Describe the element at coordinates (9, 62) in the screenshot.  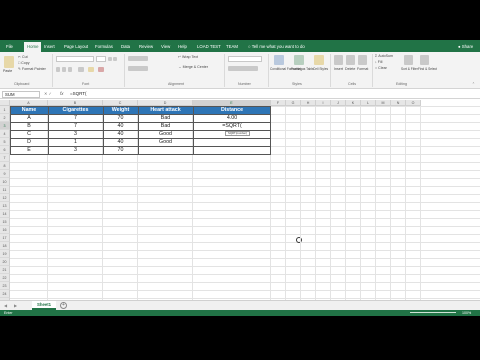
I see `paste-icon` at that location.